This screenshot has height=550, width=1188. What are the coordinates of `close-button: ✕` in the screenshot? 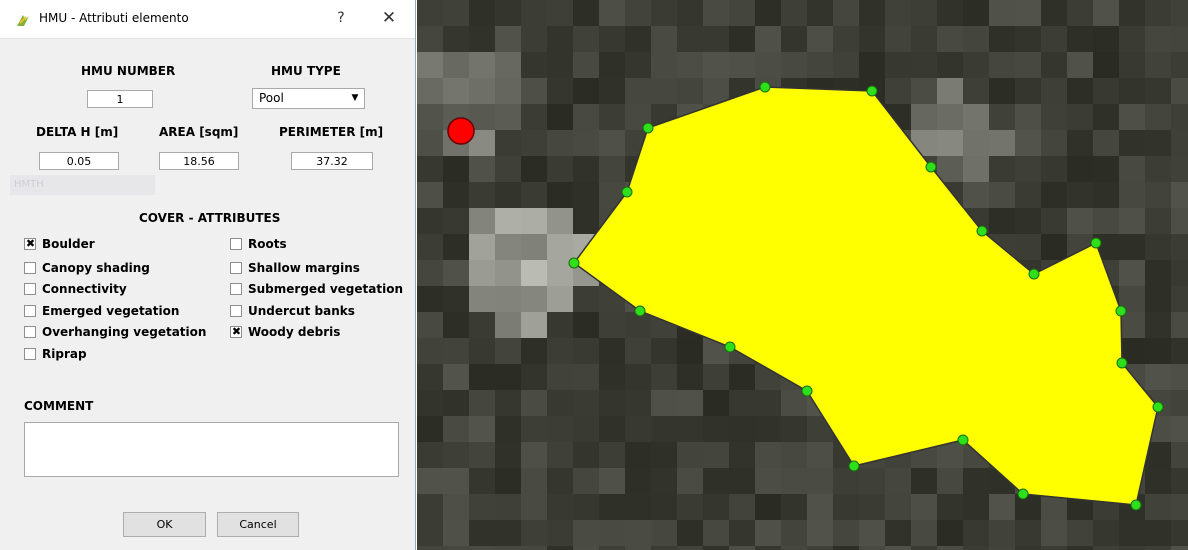 It's located at (389, 18).